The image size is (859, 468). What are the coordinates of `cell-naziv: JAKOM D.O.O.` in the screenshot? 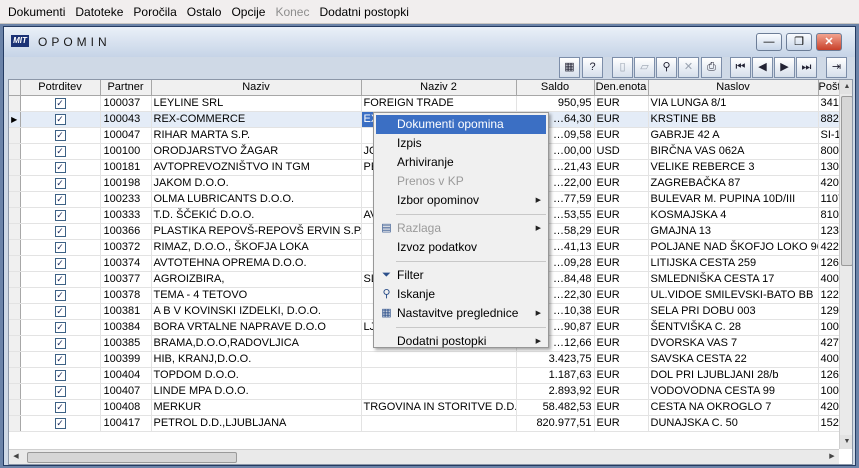 It's located at (256, 183).